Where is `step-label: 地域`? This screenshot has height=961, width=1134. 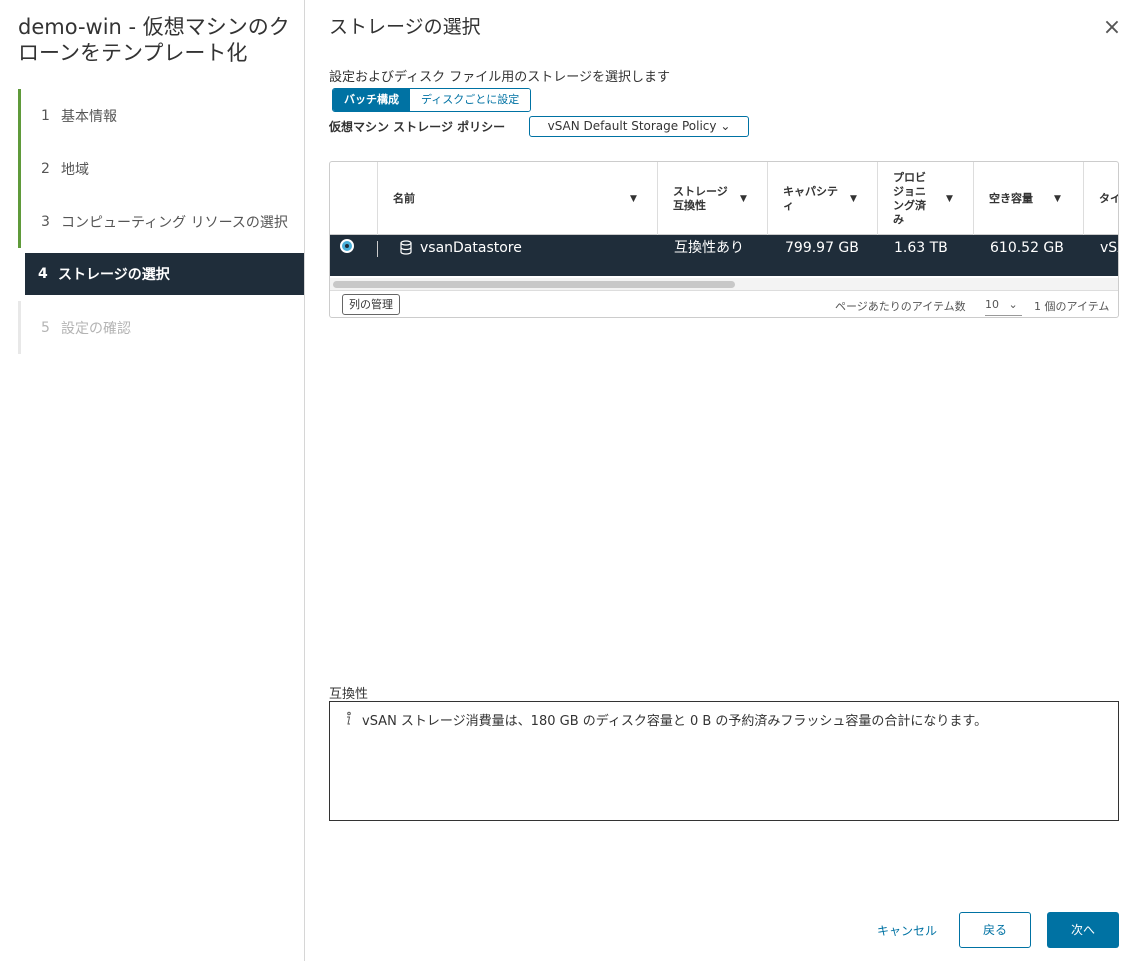 step-label: 地域 is located at coordinates (75, 169).